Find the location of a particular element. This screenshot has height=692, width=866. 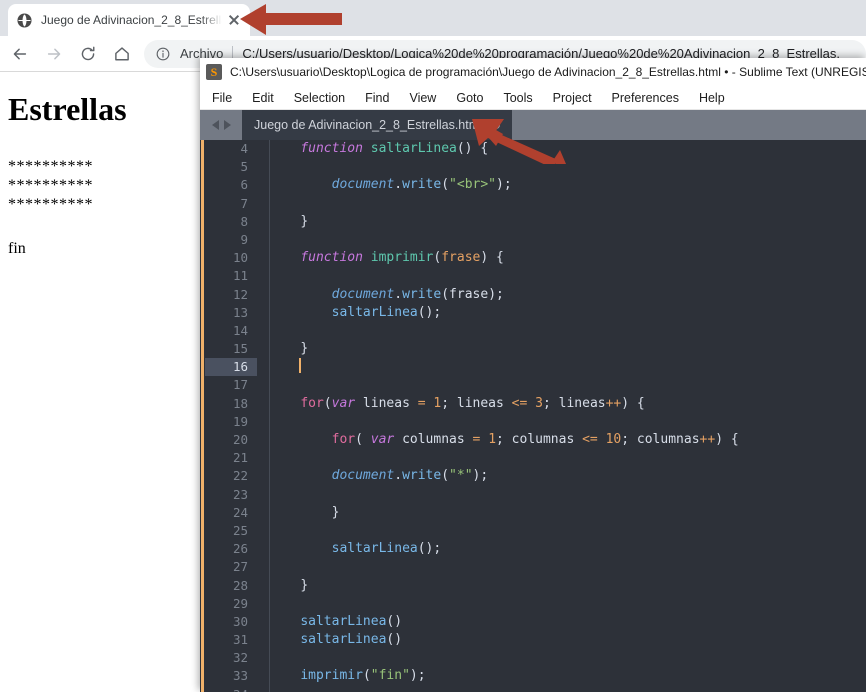

code-line: document.write("<br>"); is located at coordinates (567, 185).